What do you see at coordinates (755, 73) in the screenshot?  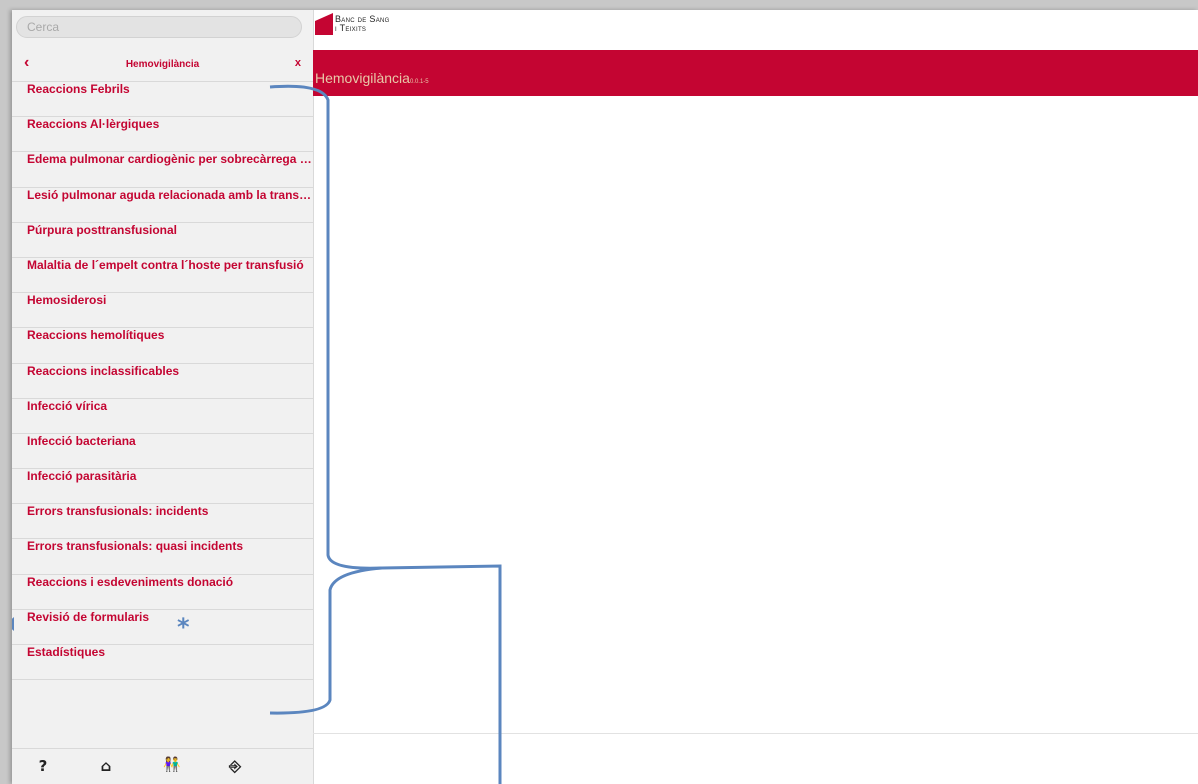 I see `header-bar: Hemovigilància0.0.1-5` at bounding box center [755, 73].